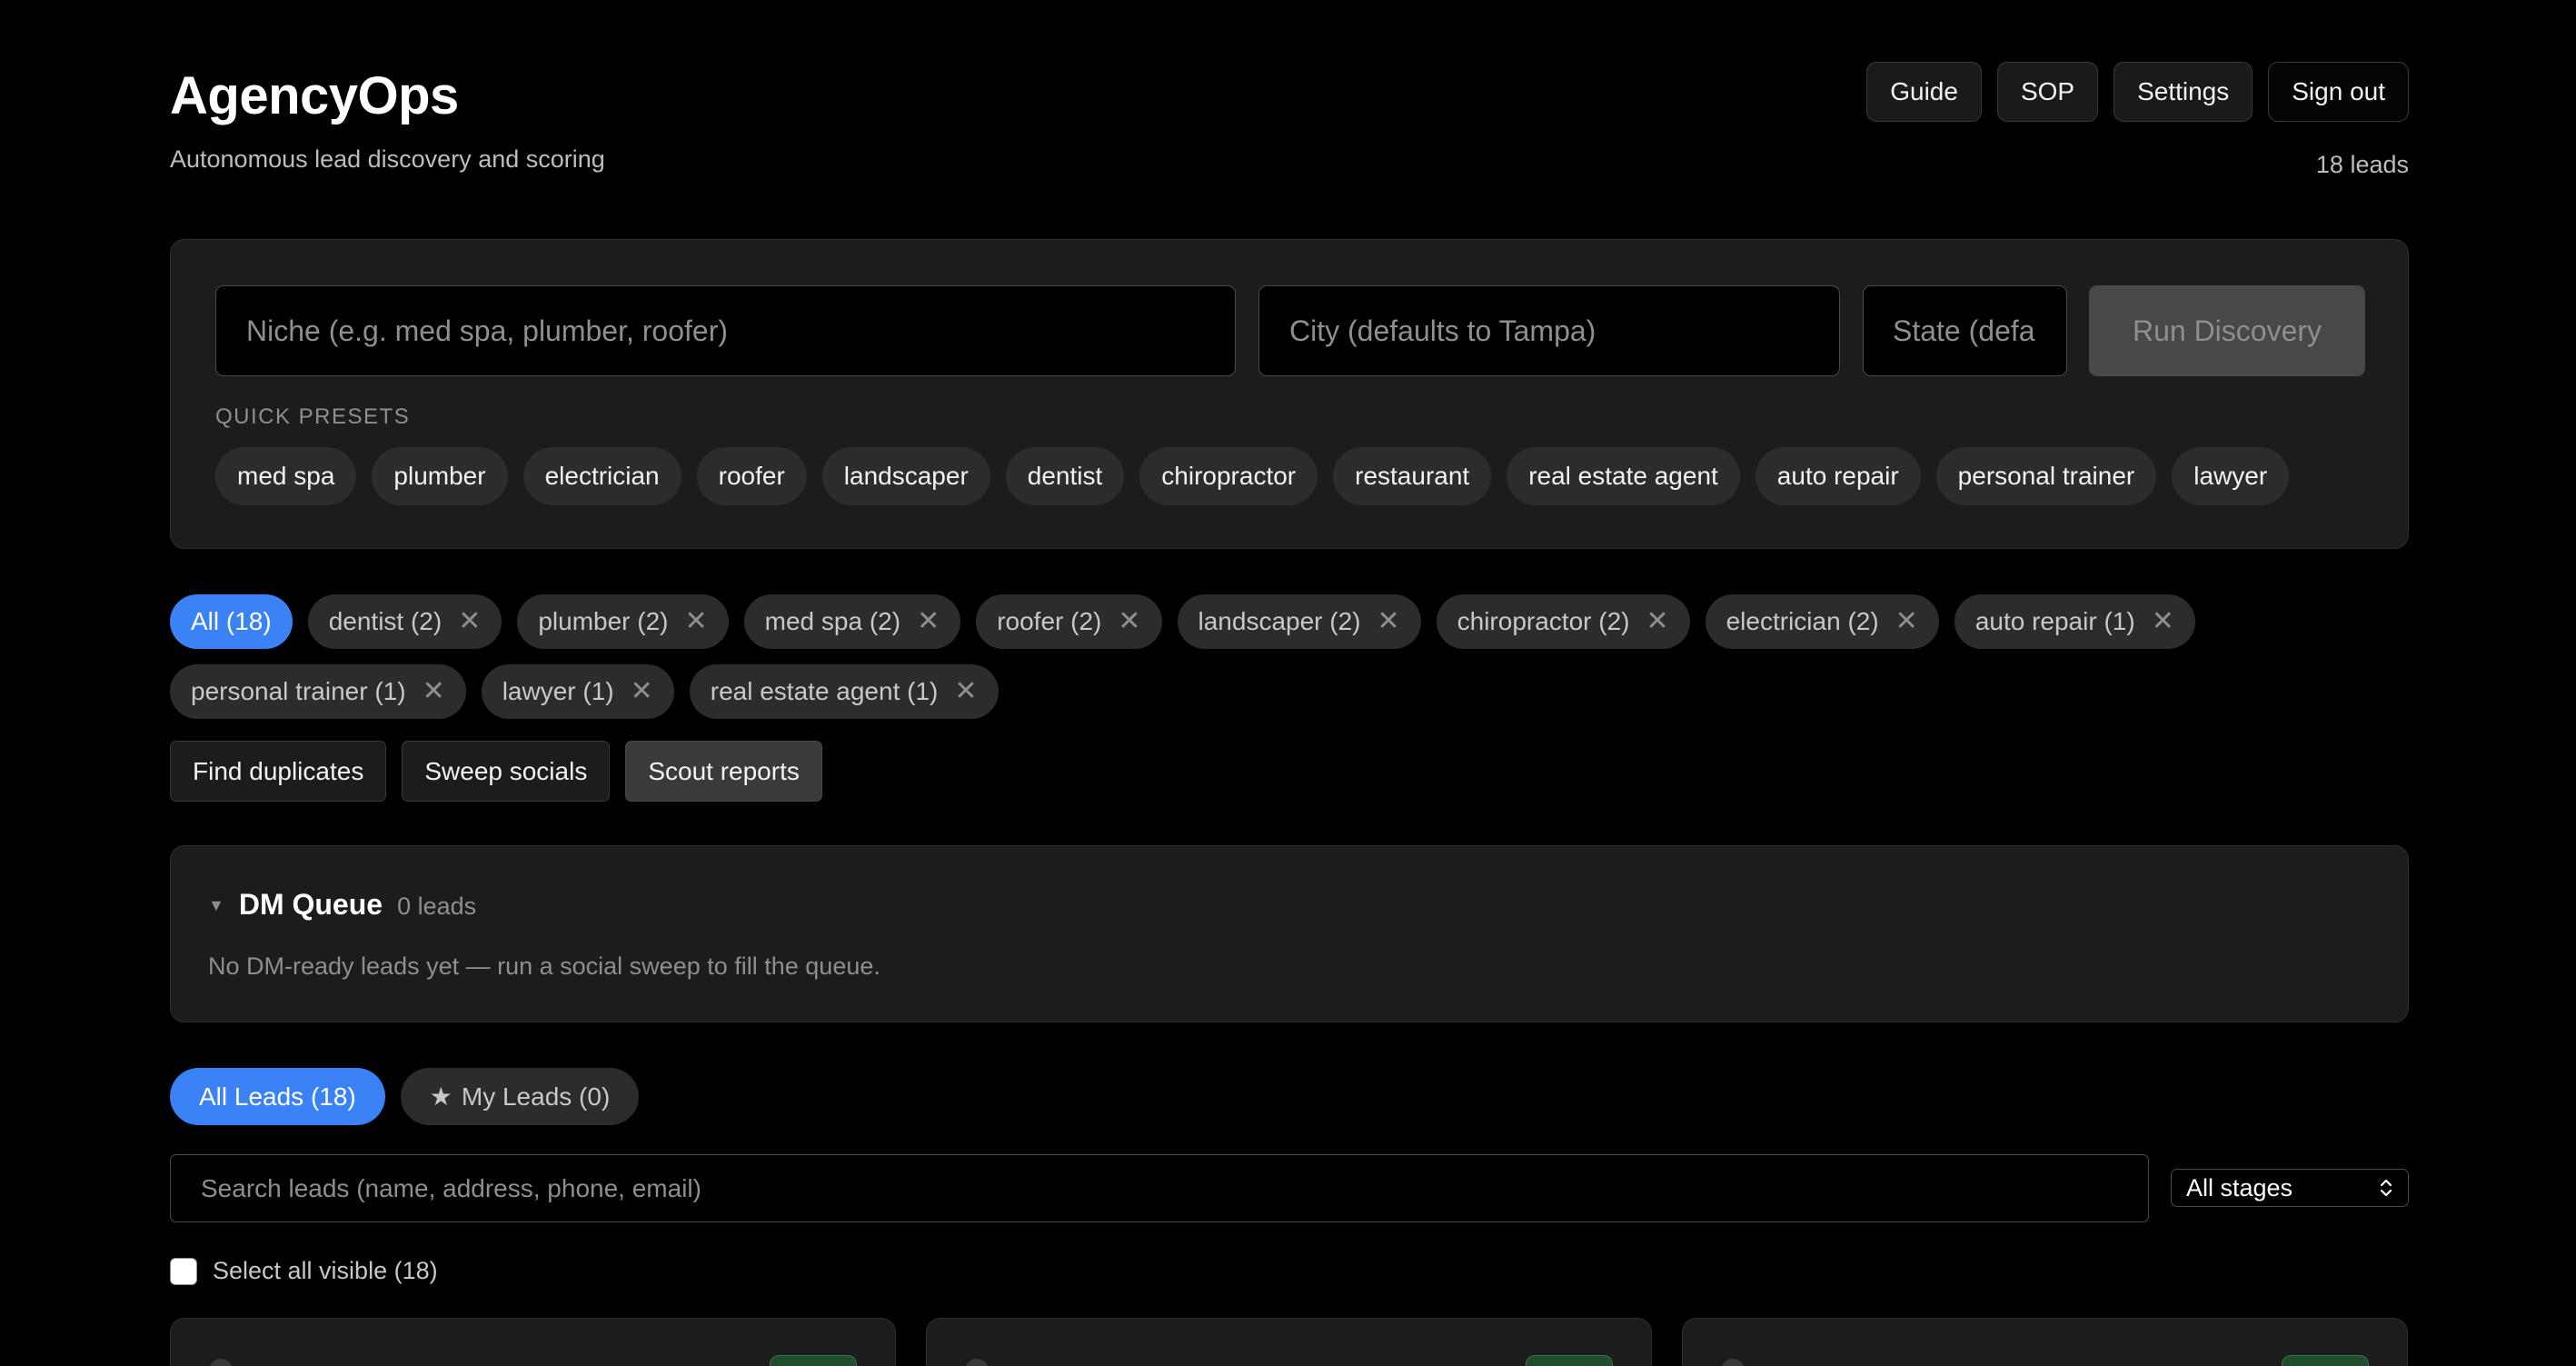  I want to click on chevron-up-down-svg, so click(2386, 1188).